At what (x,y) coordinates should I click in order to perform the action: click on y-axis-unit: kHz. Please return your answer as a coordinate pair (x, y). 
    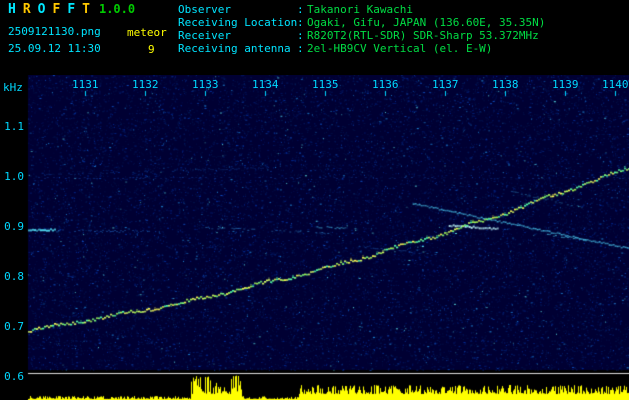
    Looking at the image, I should click on (13, 87).